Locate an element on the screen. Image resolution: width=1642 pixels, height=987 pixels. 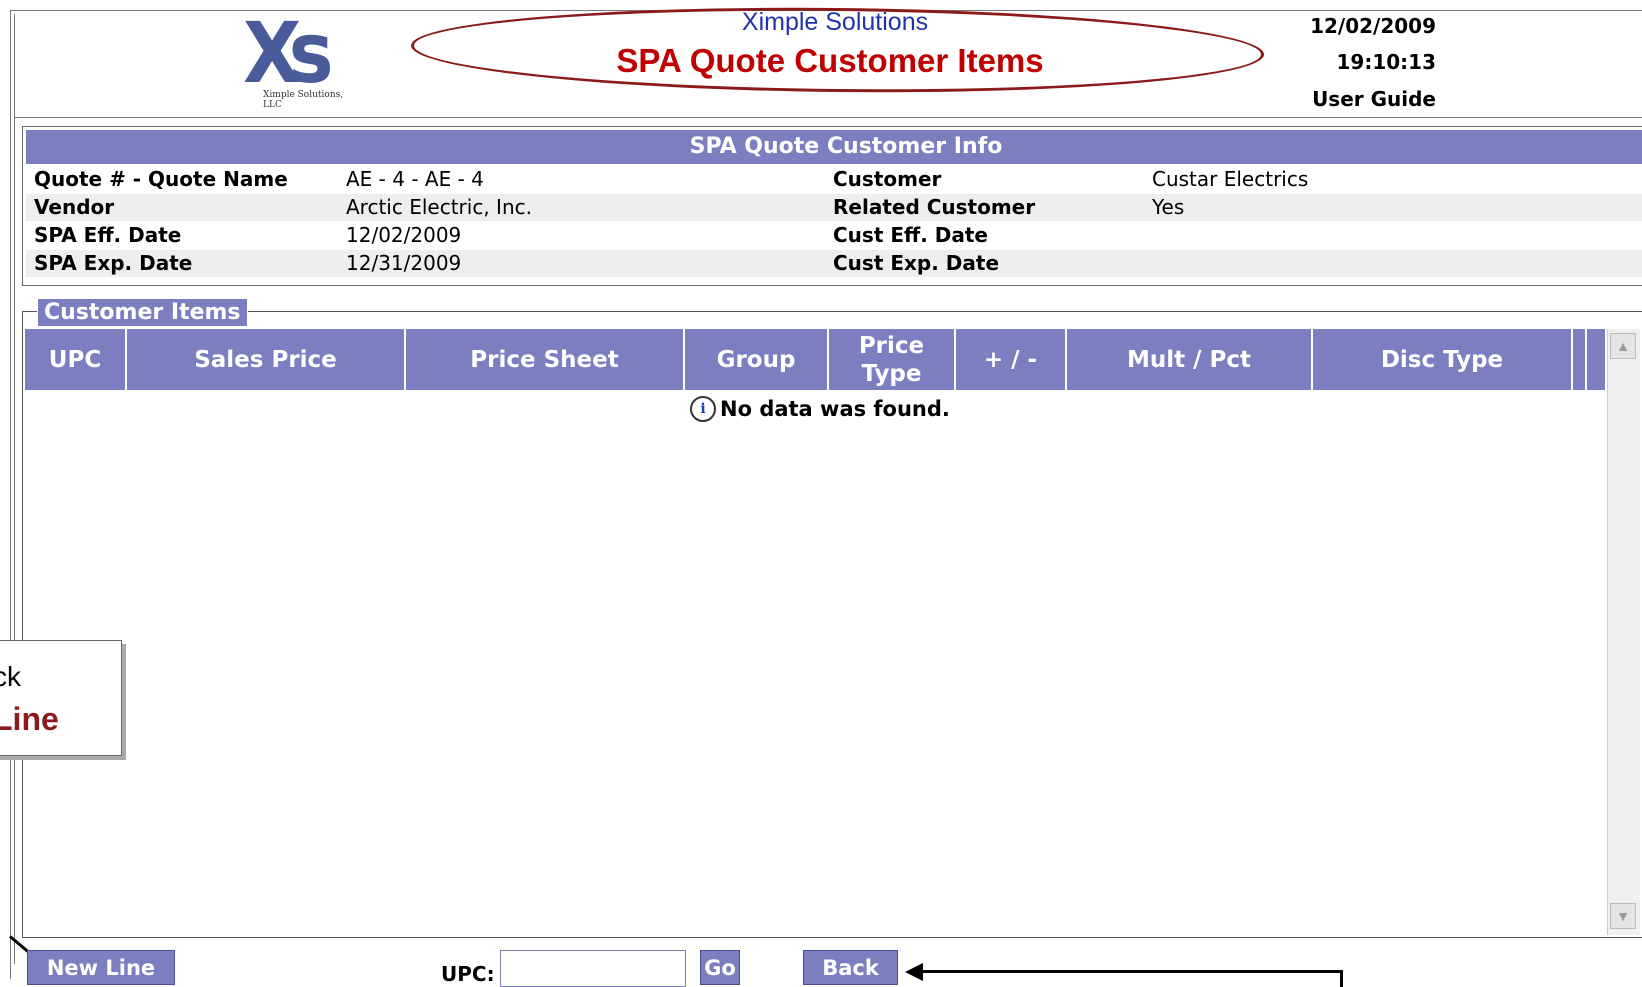
column-header-mult-pct: Mult / Pct is located at coordinates (1190, 359).